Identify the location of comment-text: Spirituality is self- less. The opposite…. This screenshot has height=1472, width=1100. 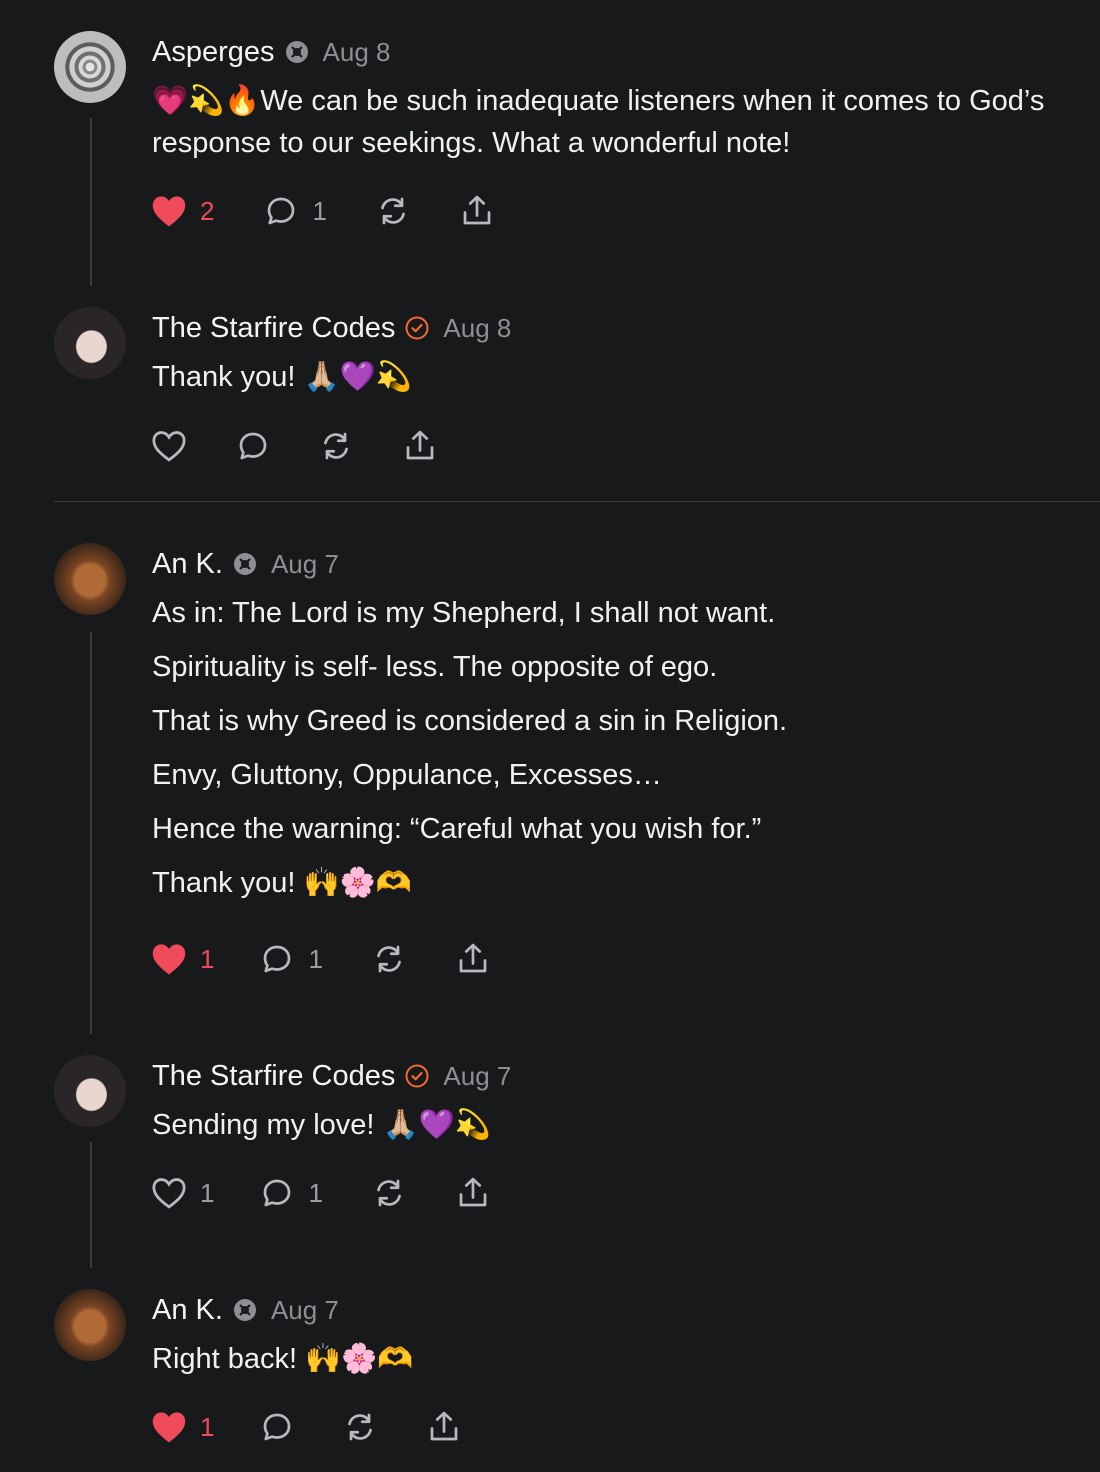
(435, 667).